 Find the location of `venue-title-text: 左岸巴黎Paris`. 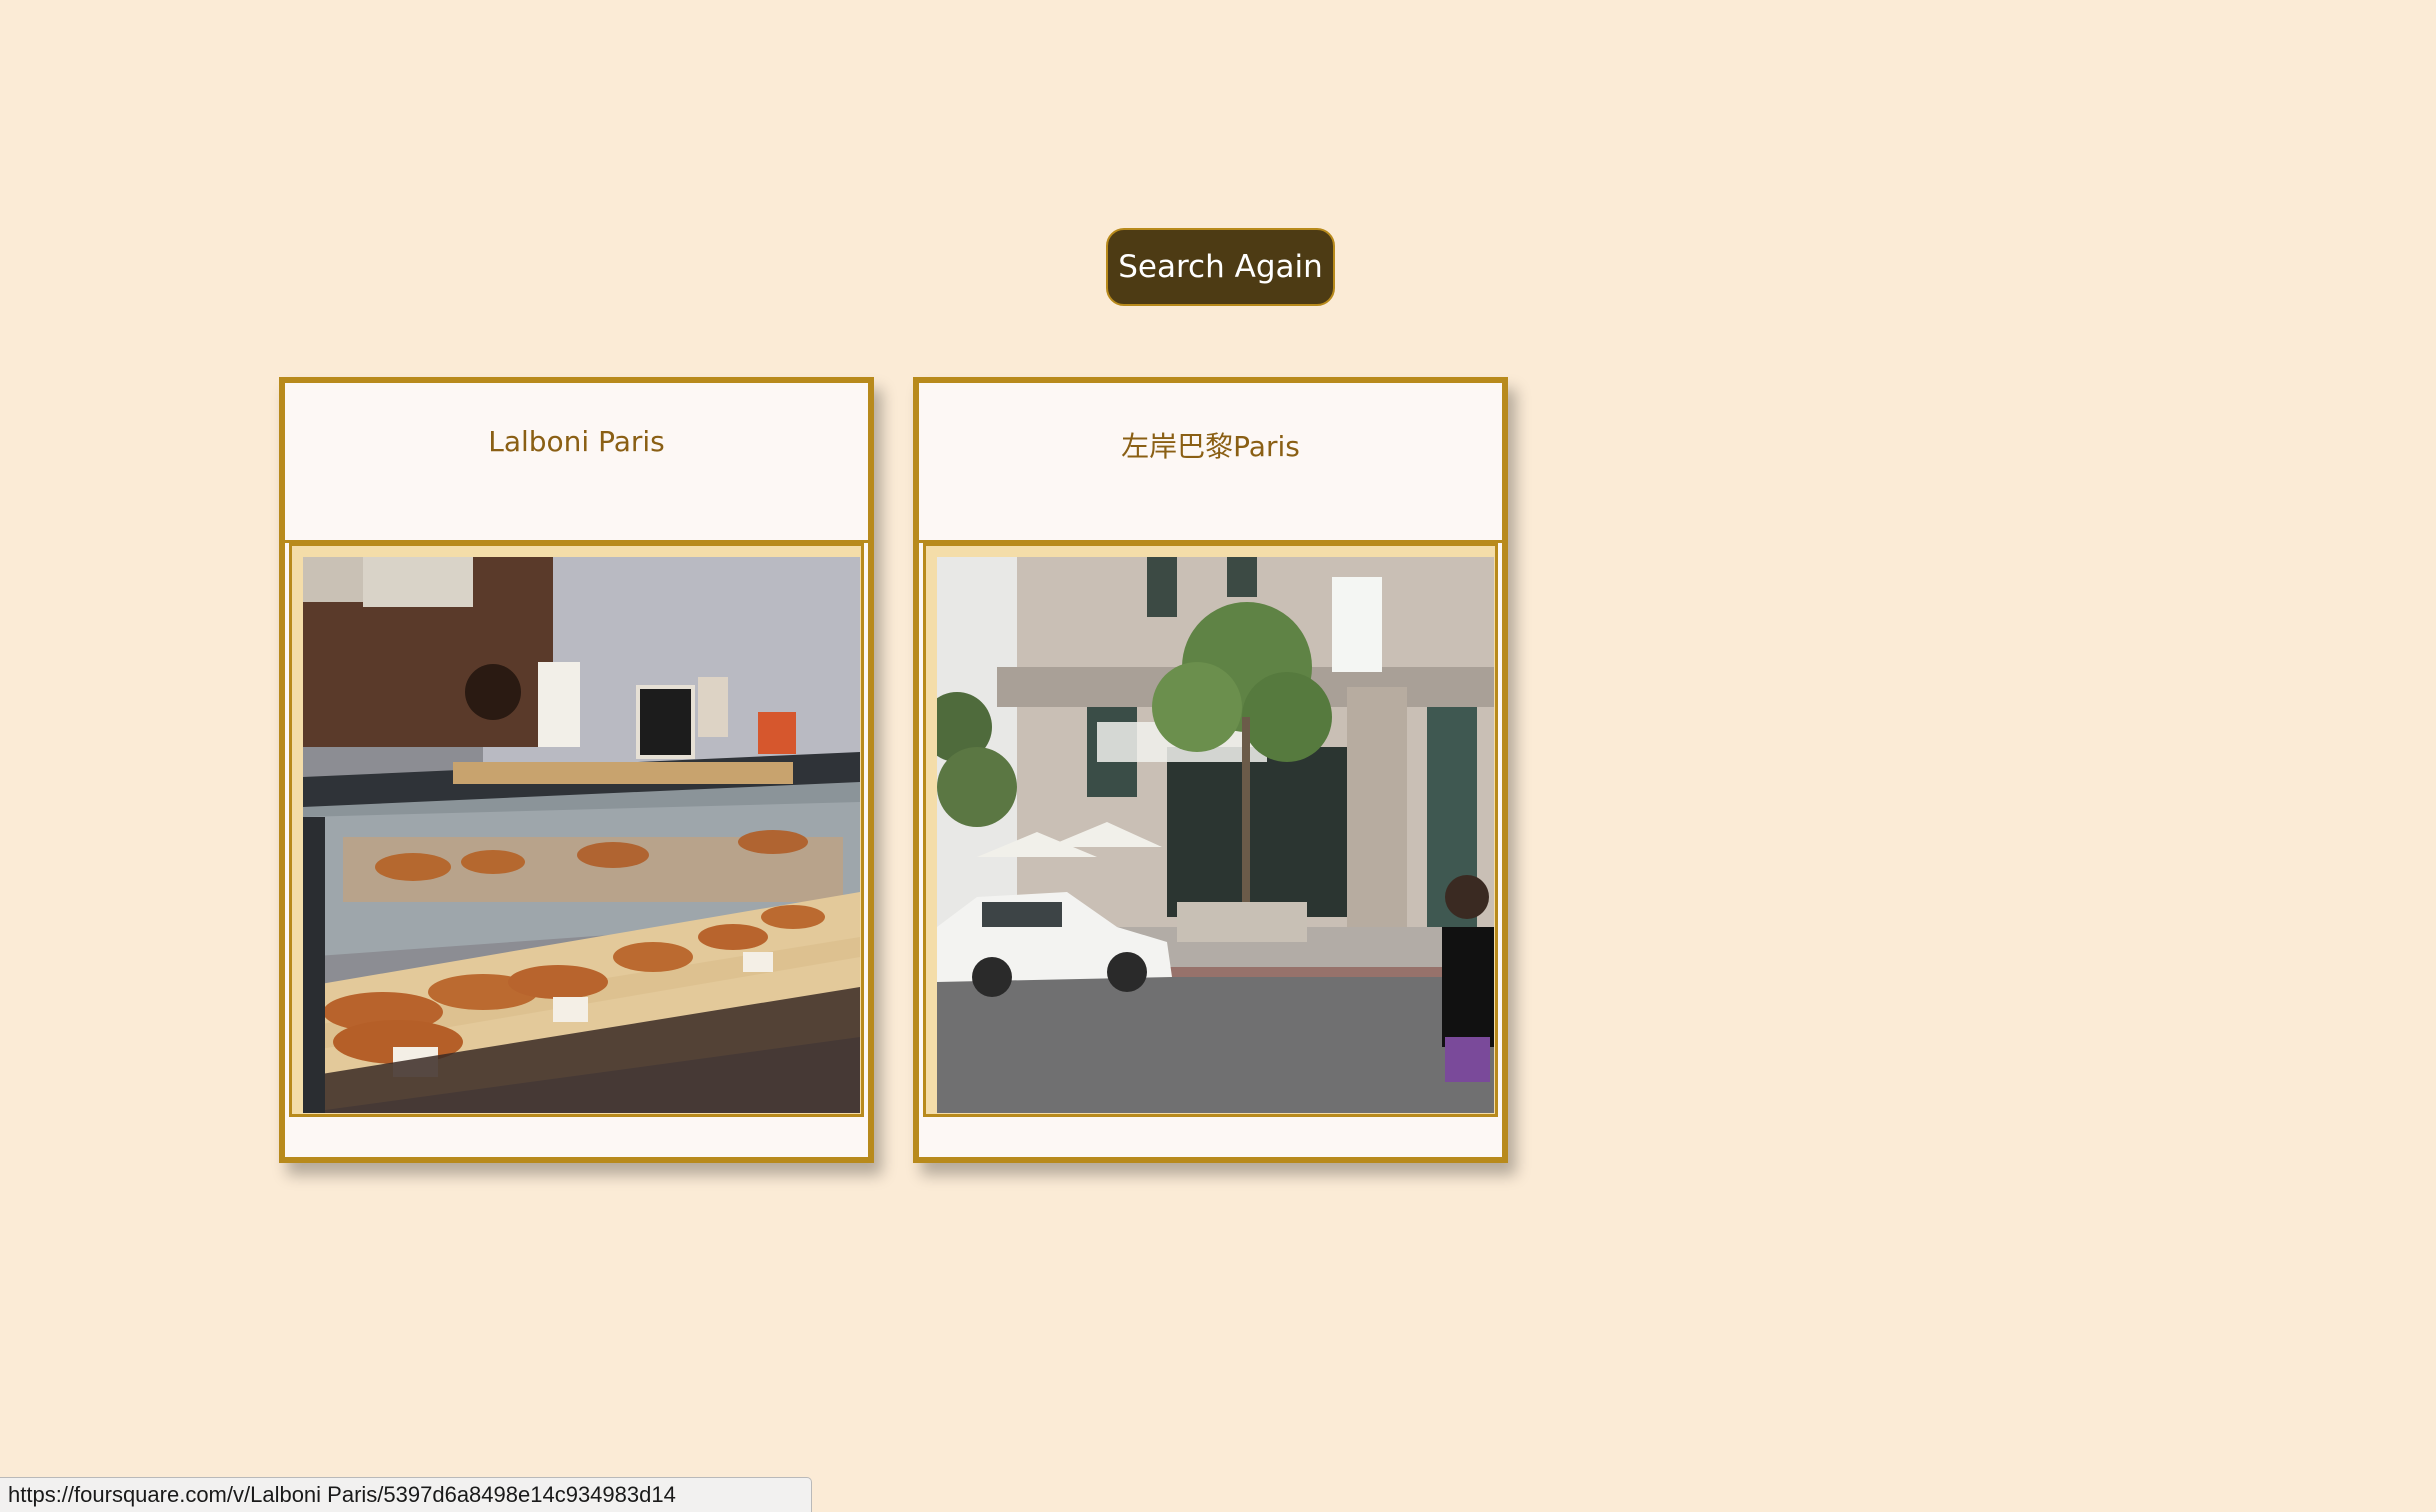

venue-title-text: 左岸巴黎Paris is located at coordinates (1210, 482).